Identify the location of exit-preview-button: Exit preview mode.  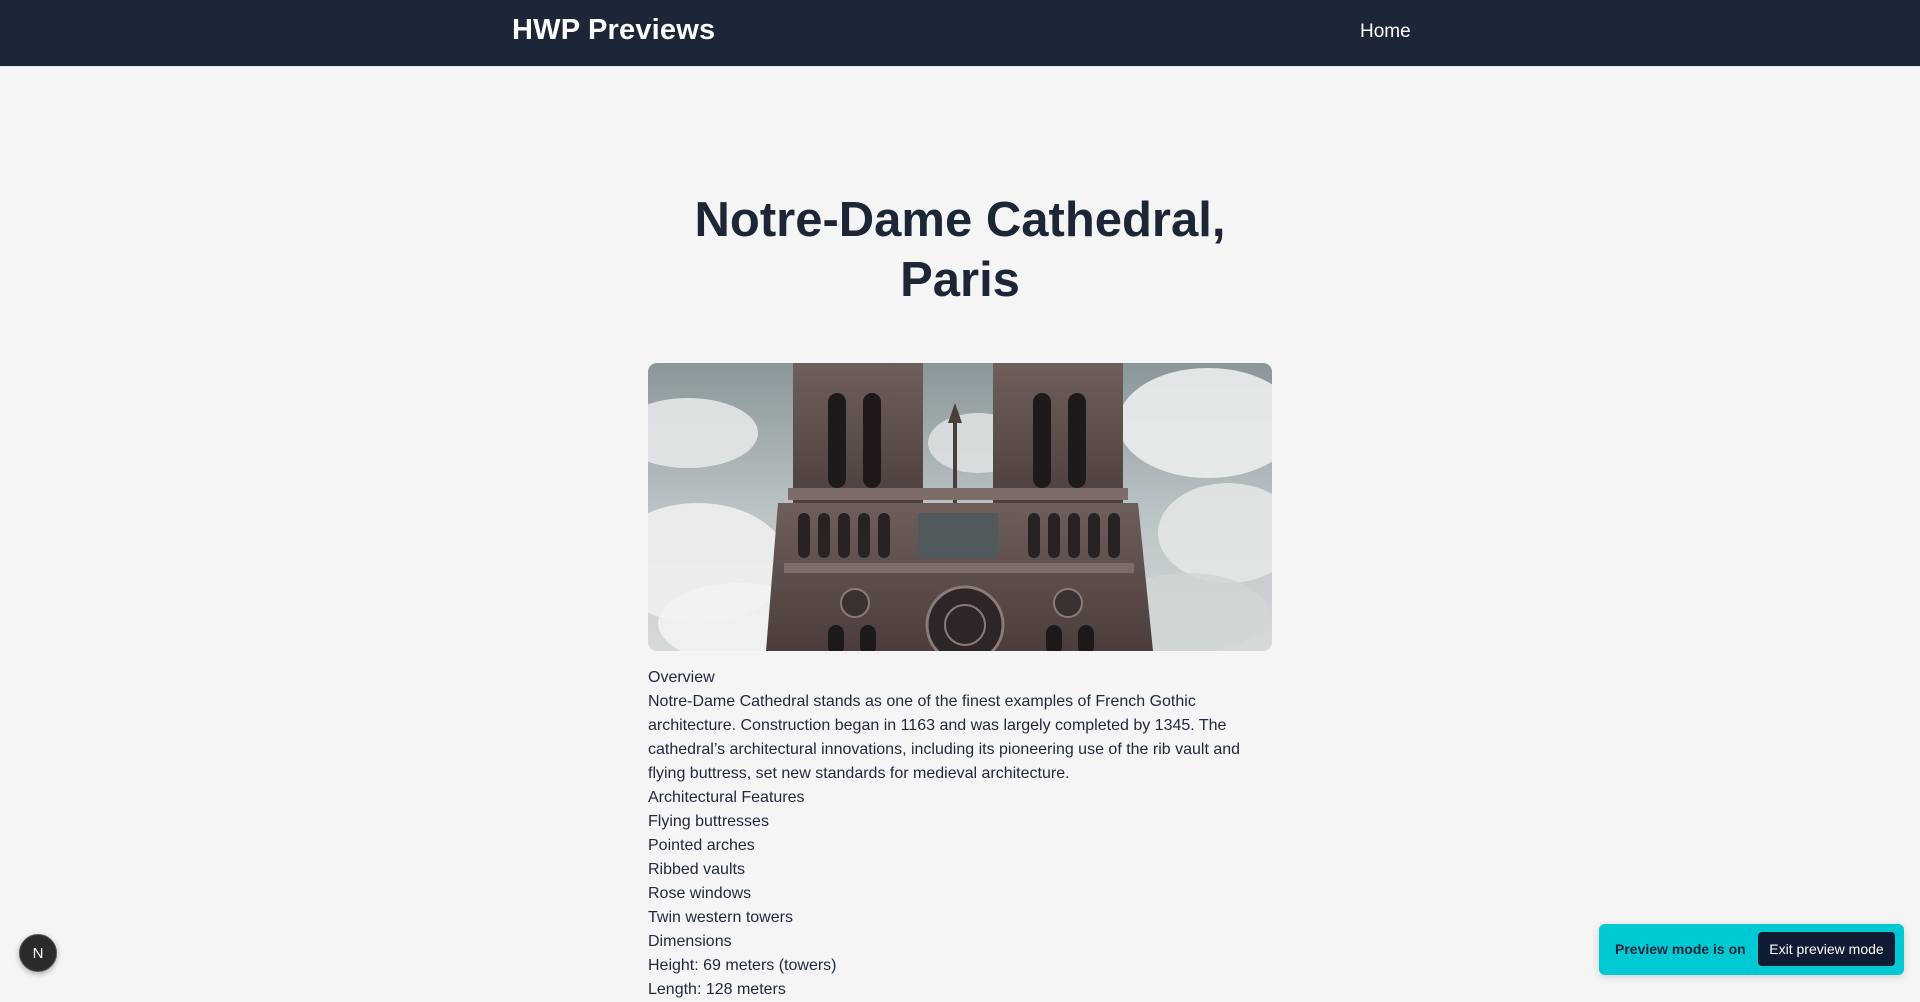
(1826, 949).